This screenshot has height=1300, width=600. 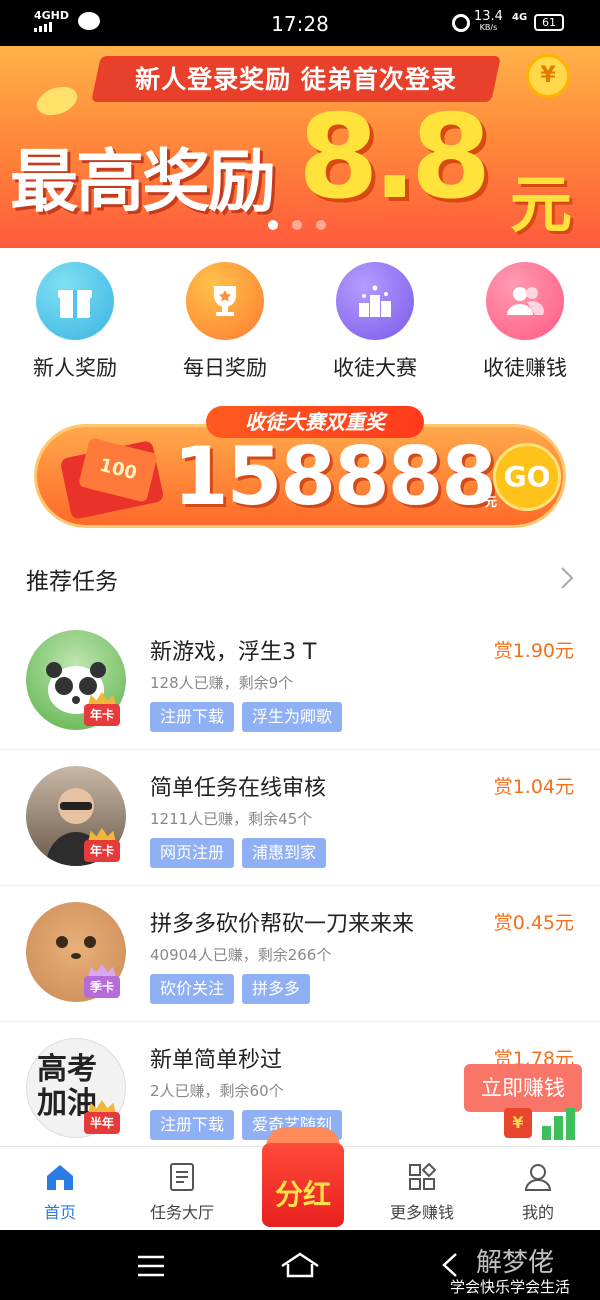 What do you see at coordinates (231, 819) in the screenshot?
I see `task-meta: 1211人已赚，剩余45个` at bounding box center [231, 819].